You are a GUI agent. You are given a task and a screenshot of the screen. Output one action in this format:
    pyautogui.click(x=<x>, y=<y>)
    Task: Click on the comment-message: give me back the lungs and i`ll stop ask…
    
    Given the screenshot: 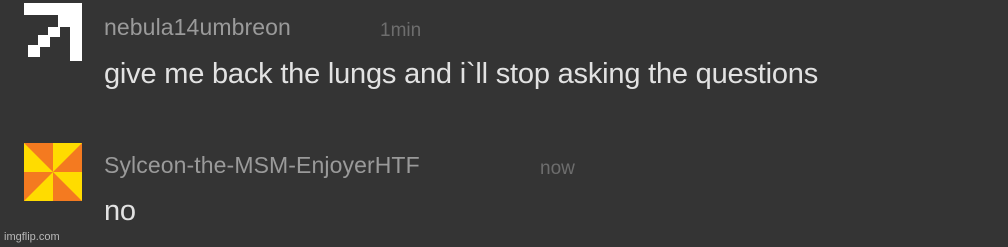 What is the action you would take?
    pyautogui.click(x=461, y=74)
    